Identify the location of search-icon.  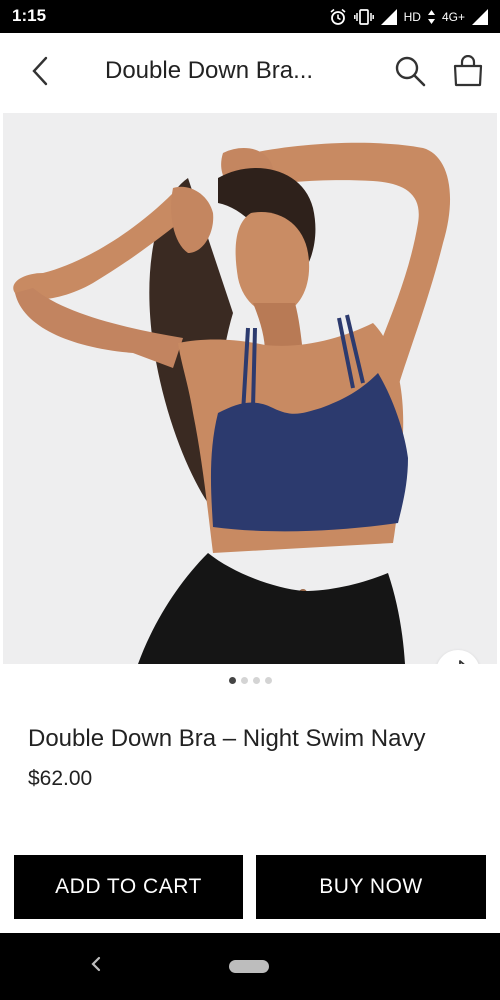
(410, 73).